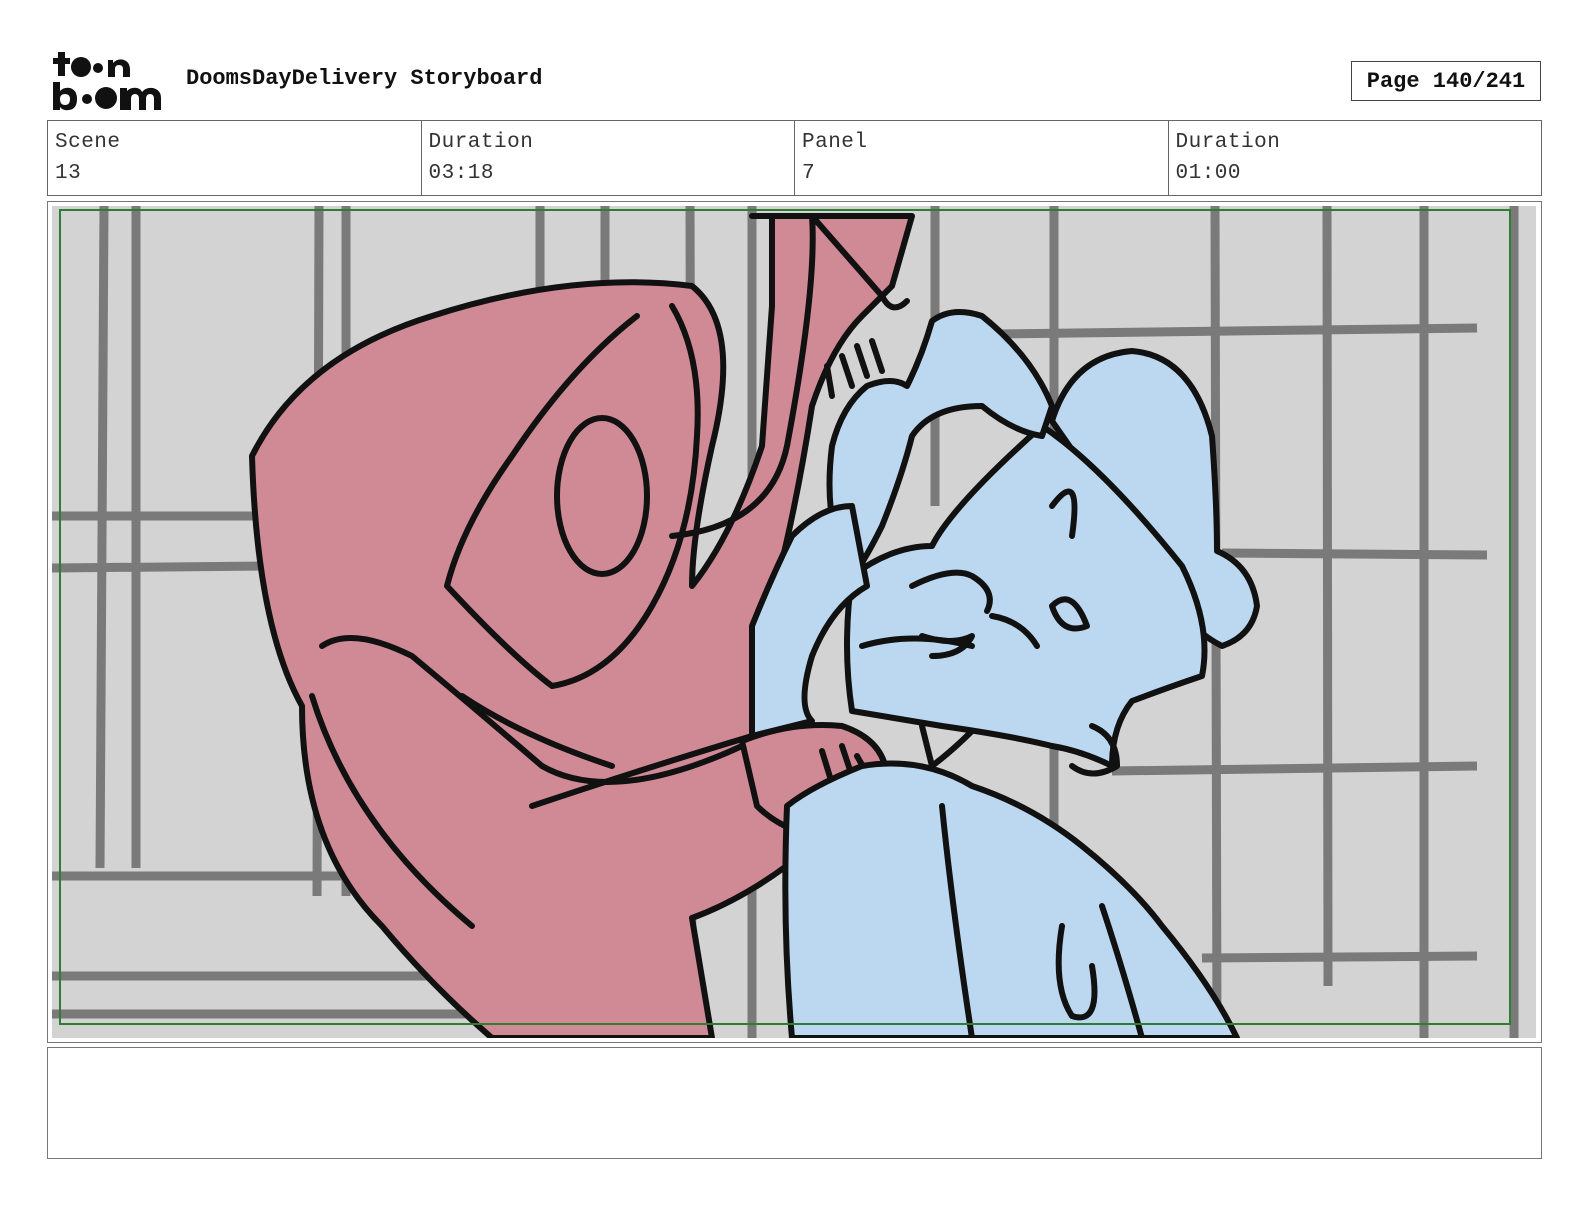 The image size is (1584, 1224). I want to click on panel-value: 7, so click(809, 173).